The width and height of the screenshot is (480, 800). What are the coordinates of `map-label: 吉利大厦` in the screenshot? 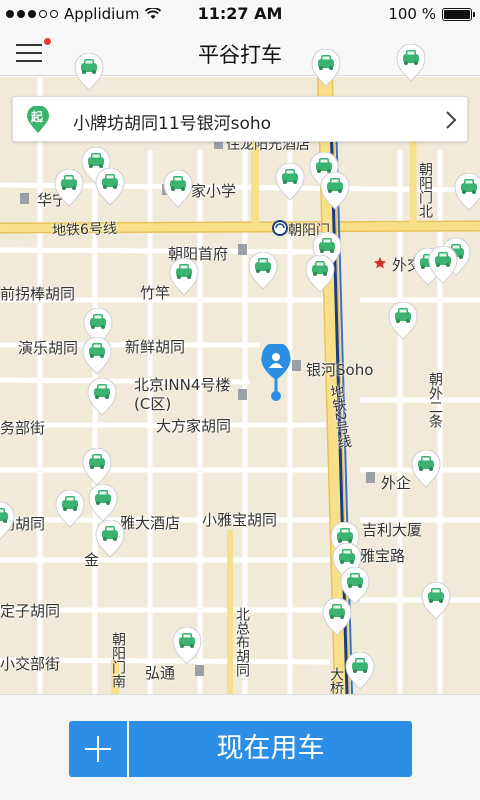 It's located at (392, 530).